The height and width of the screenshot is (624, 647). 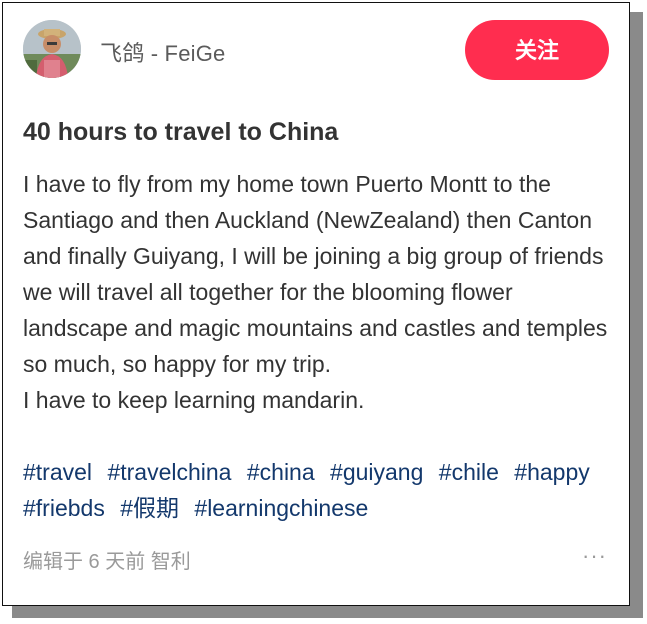 I want to click on post-body-paragraph: I have to keep learning mandarin., so click(x=194, y=400).